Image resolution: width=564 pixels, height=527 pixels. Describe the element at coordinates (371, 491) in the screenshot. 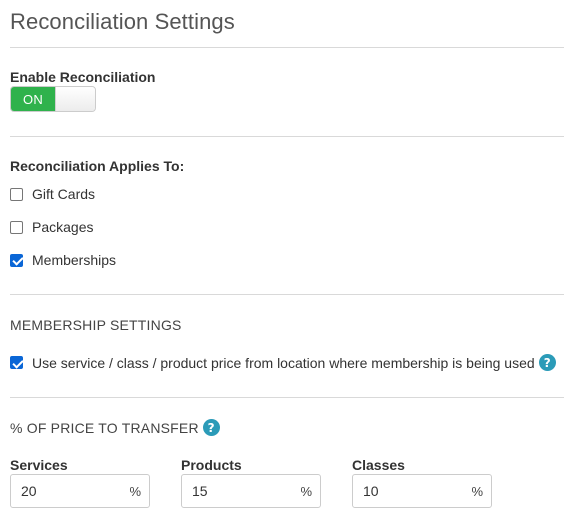

I see `classes-value: 10` at that location.